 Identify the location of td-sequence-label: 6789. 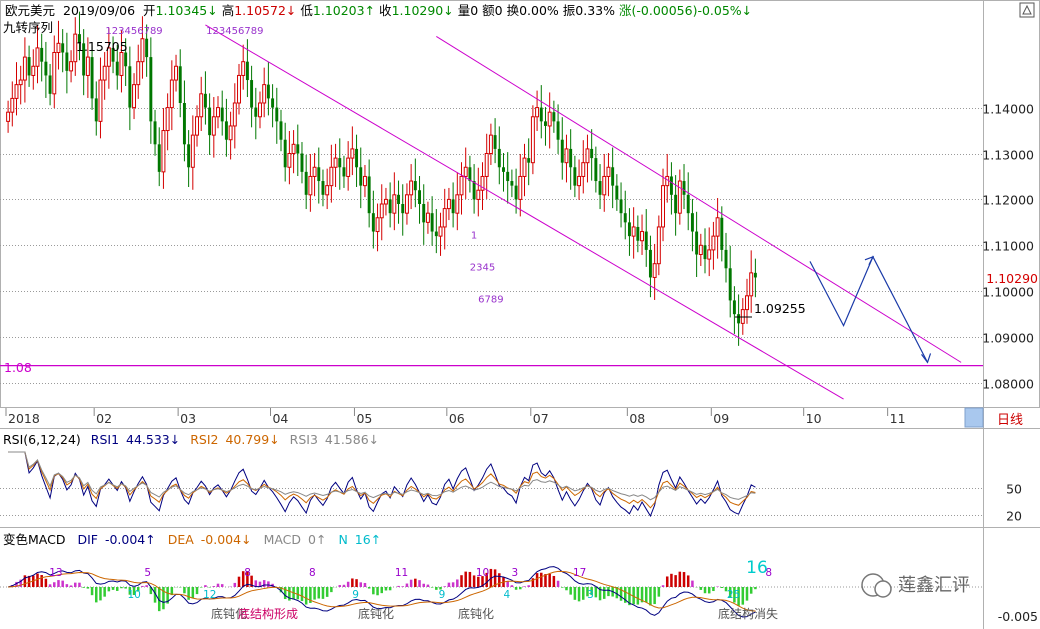
(490, 300).